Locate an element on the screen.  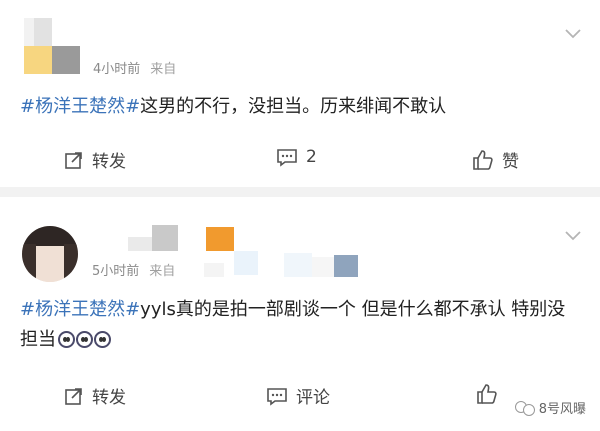
like-button is located at coordinates (487, 394).